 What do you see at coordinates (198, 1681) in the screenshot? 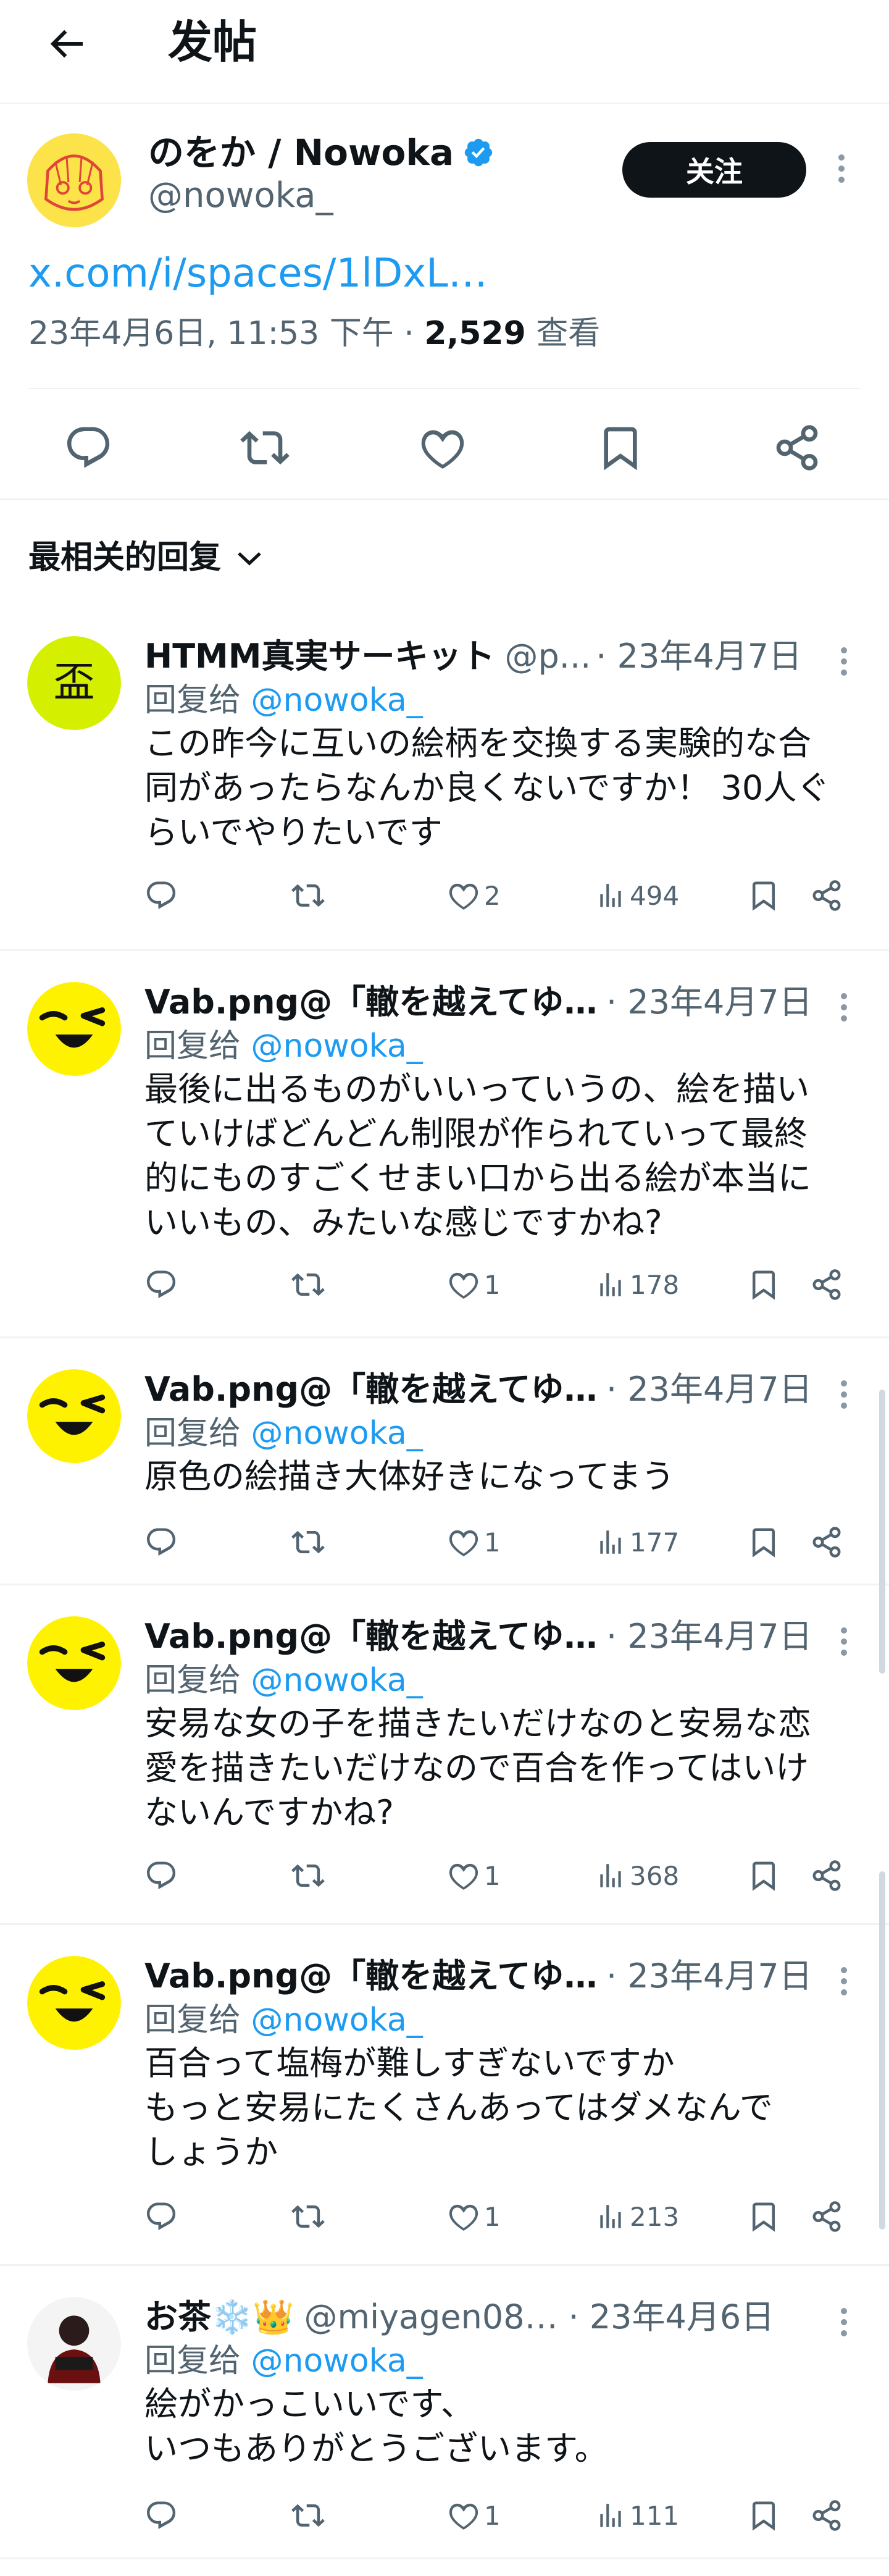
I see `reply-to-prefix: 回复给` at bounding box center [198, 1681].